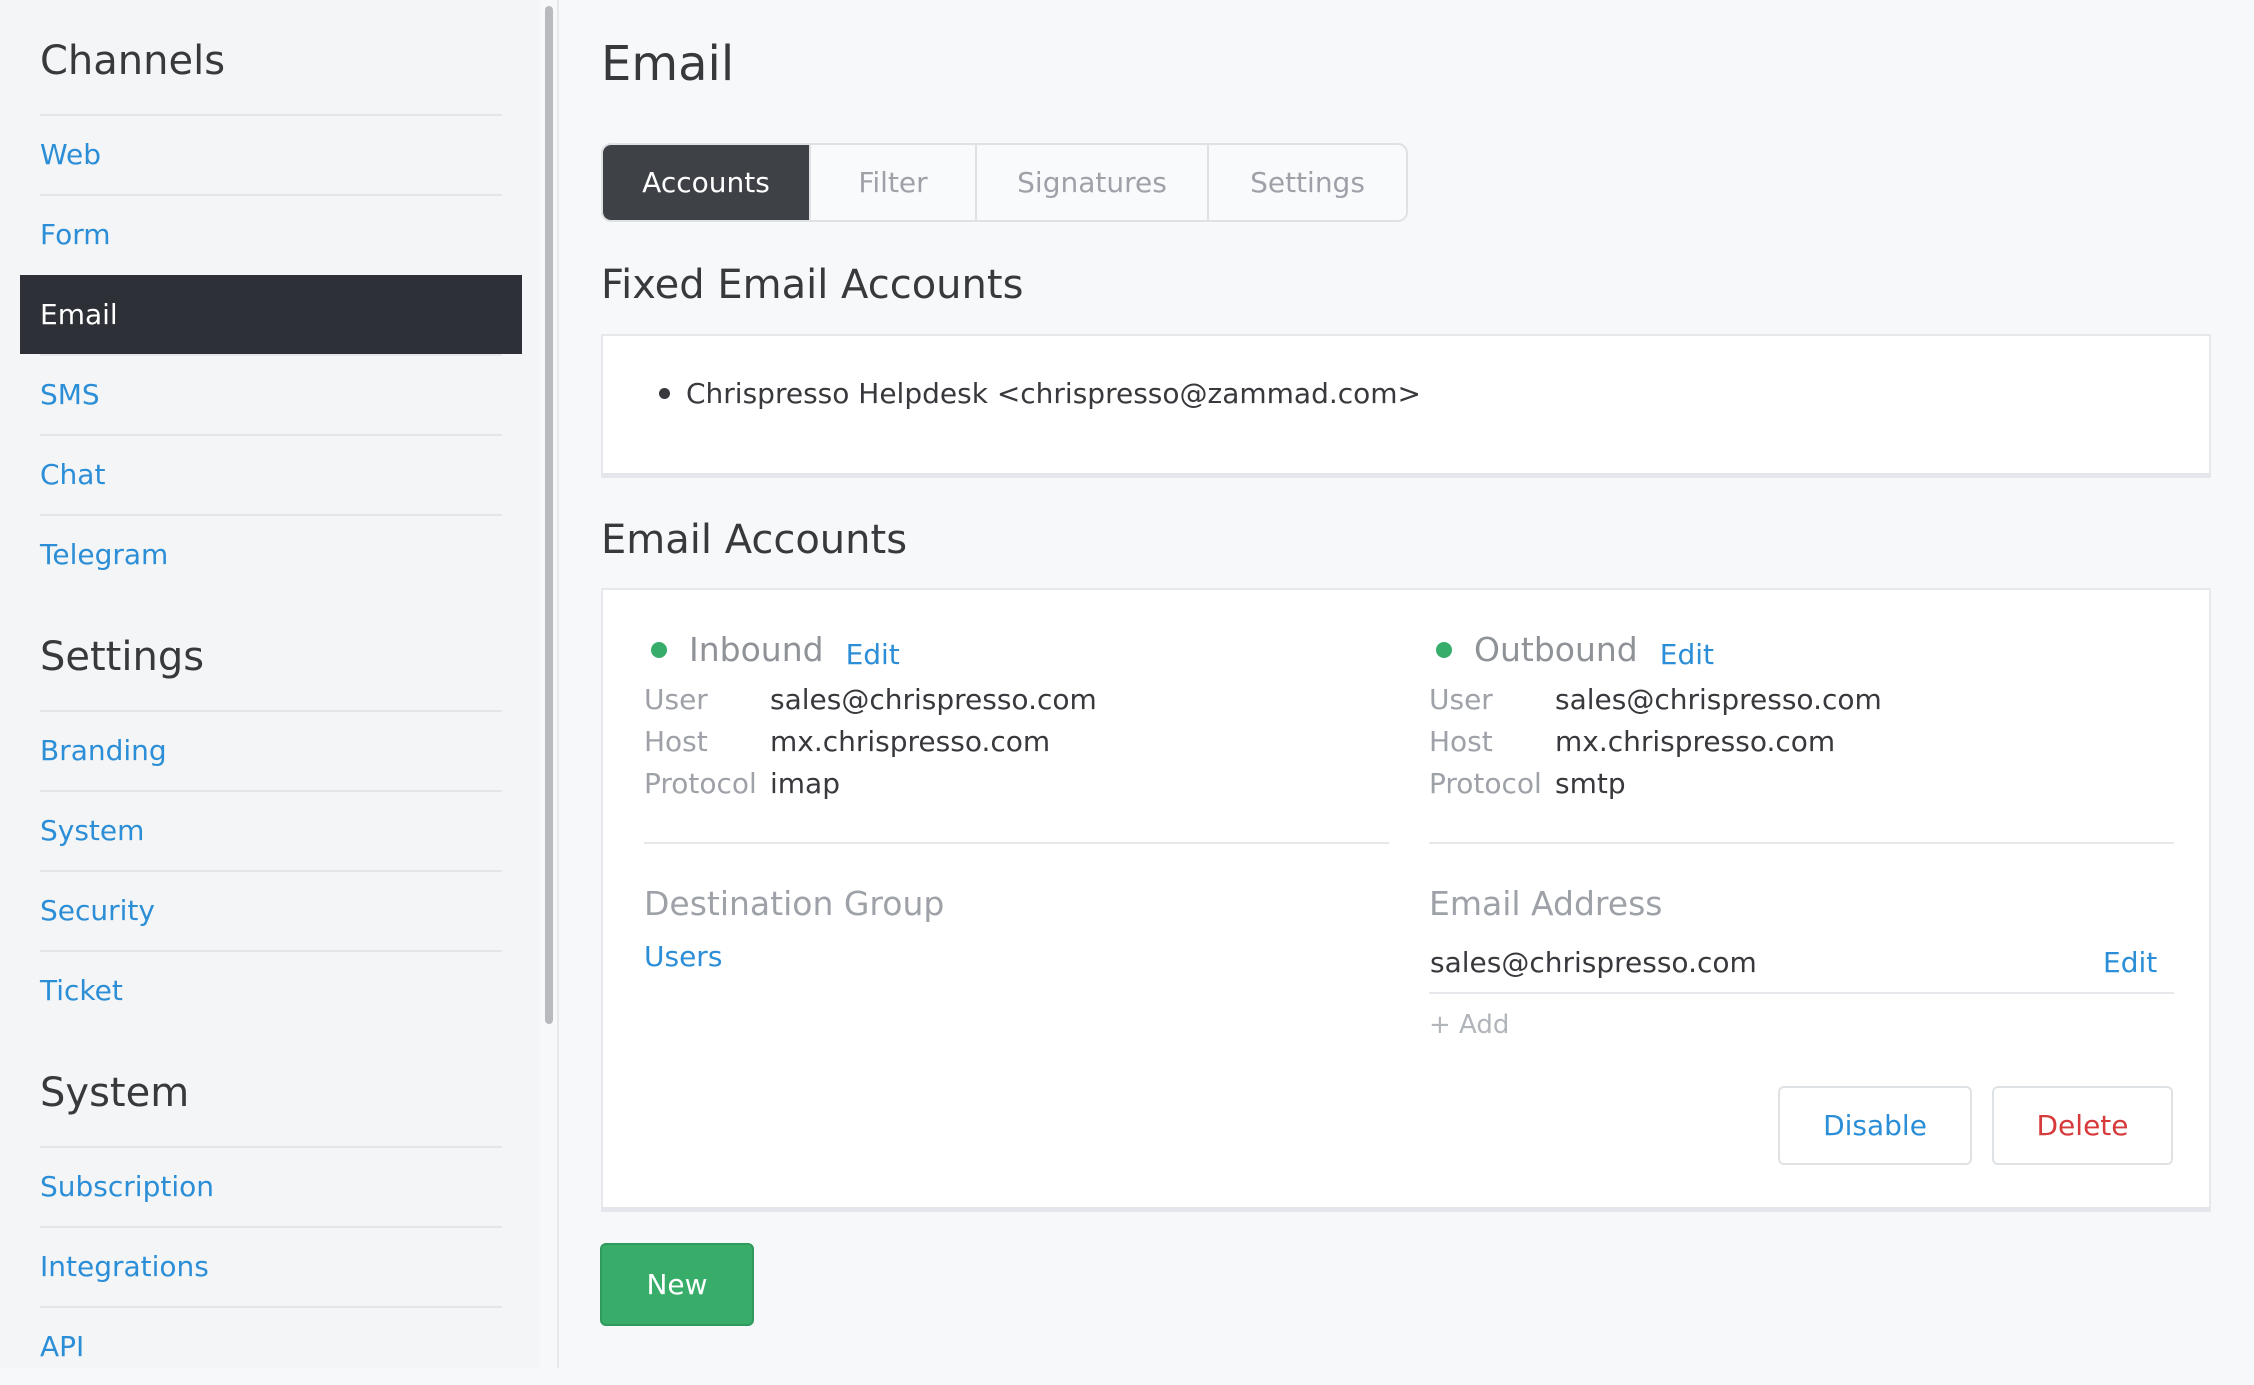 Image resolution: width=2254 pixels, height=1385 pixels. Describe the element at coordinates (1461, 741) in the screenshot. I see `outbound-host-key: Host` at that location.